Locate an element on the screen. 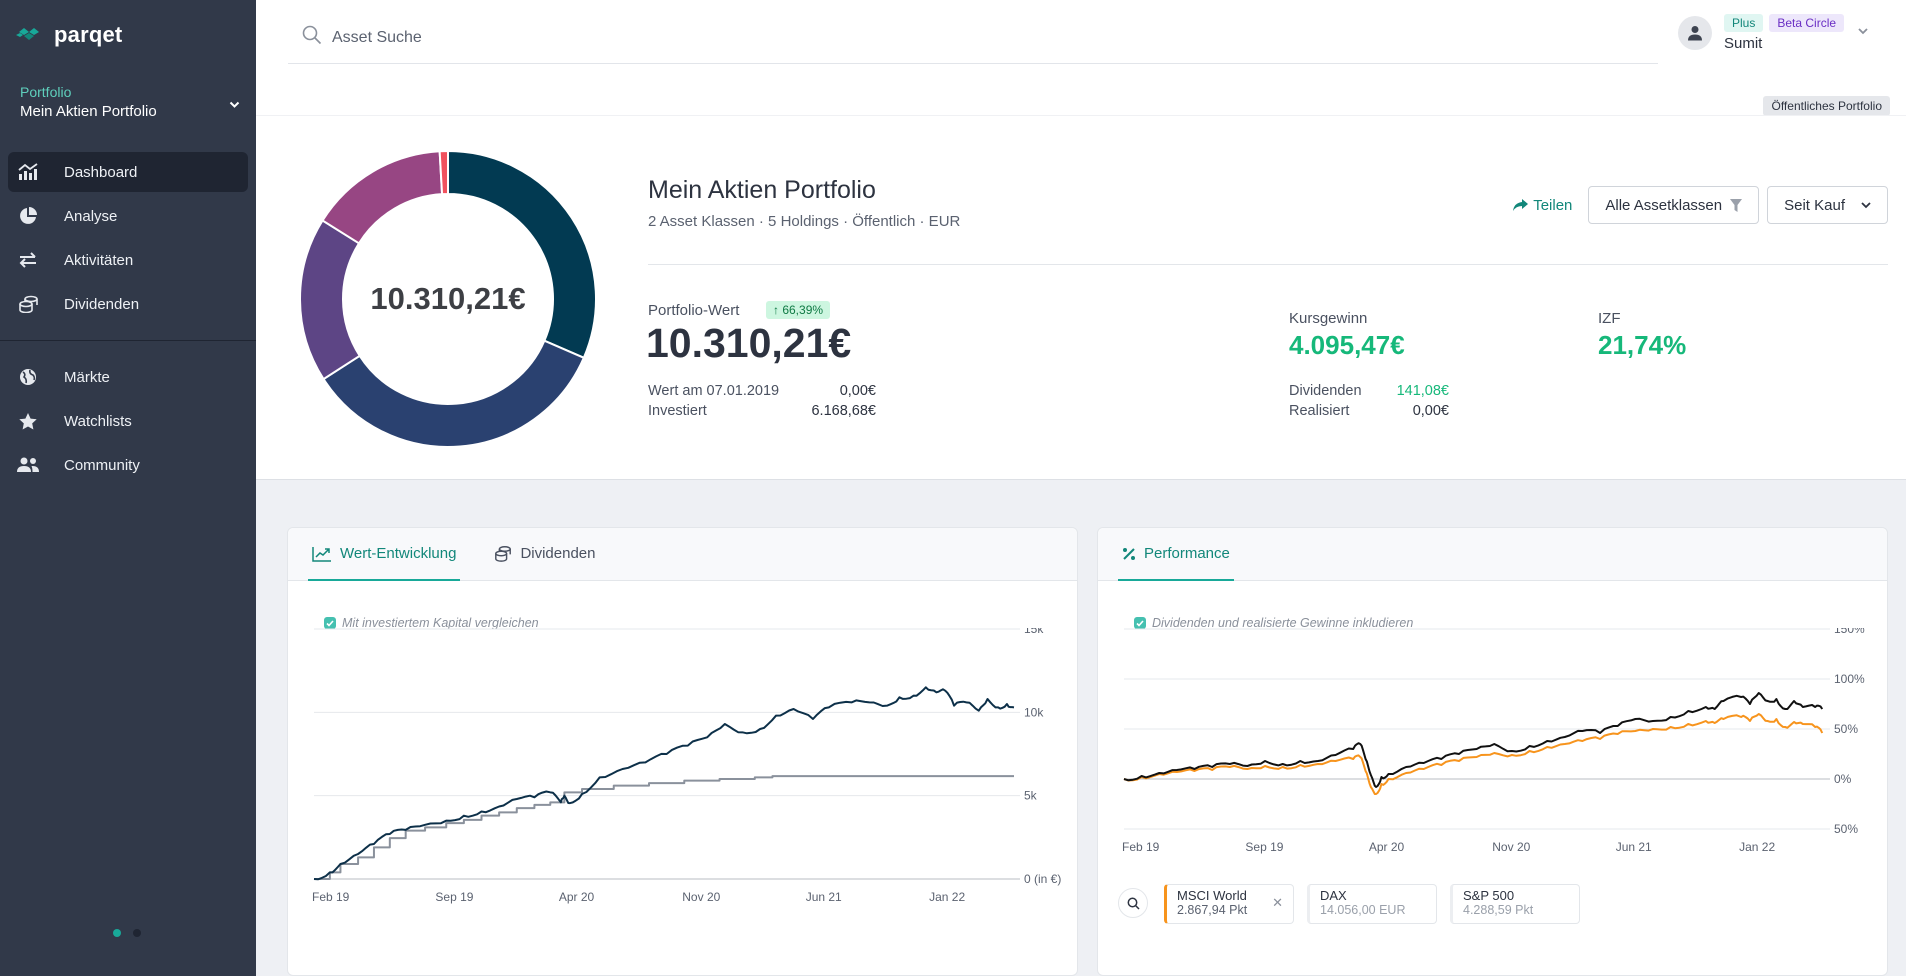 This screenshot has width=1906, height=976. x-tick-label: Jun 21 is located at coordinates (1634, 847).